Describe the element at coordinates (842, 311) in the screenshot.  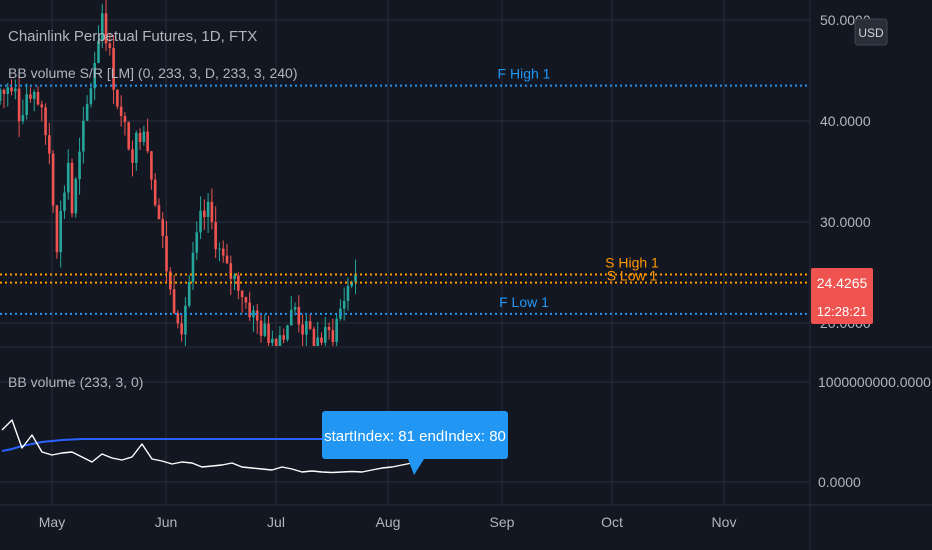
I see `countdown-label: 12:28:21` at that location.